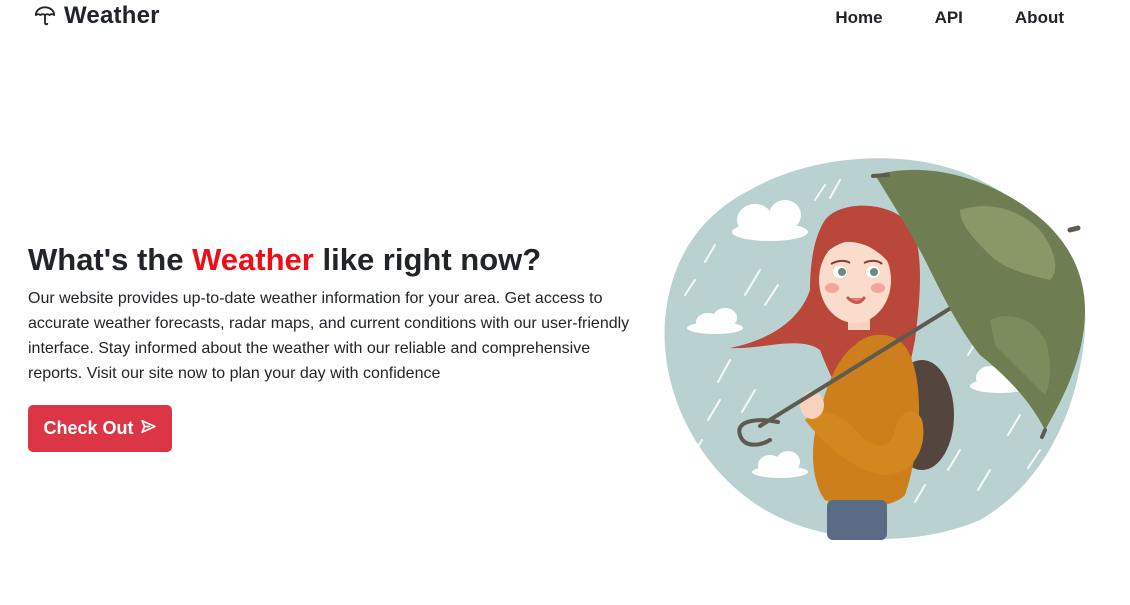 The height and width of the screenshot is (605, 1130). I want to click on check-out-label: Check Out, so click(88, 428).